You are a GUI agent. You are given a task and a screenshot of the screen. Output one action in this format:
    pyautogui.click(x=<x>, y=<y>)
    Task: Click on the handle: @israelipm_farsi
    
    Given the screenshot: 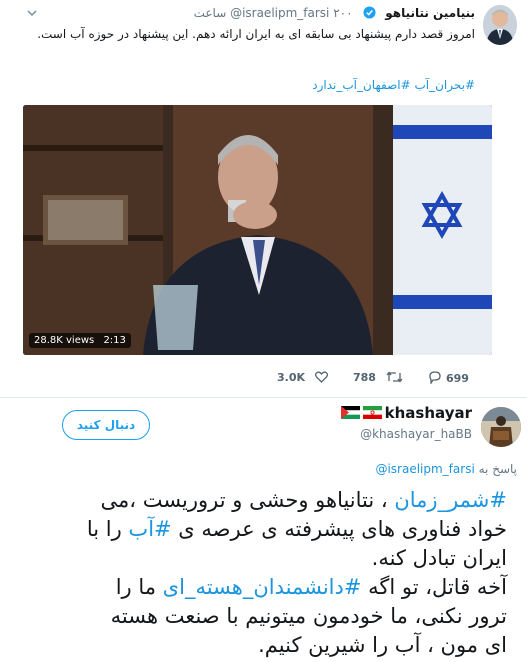 What is the action you would take?
    pyautogui.click(x=279, y=13)
    